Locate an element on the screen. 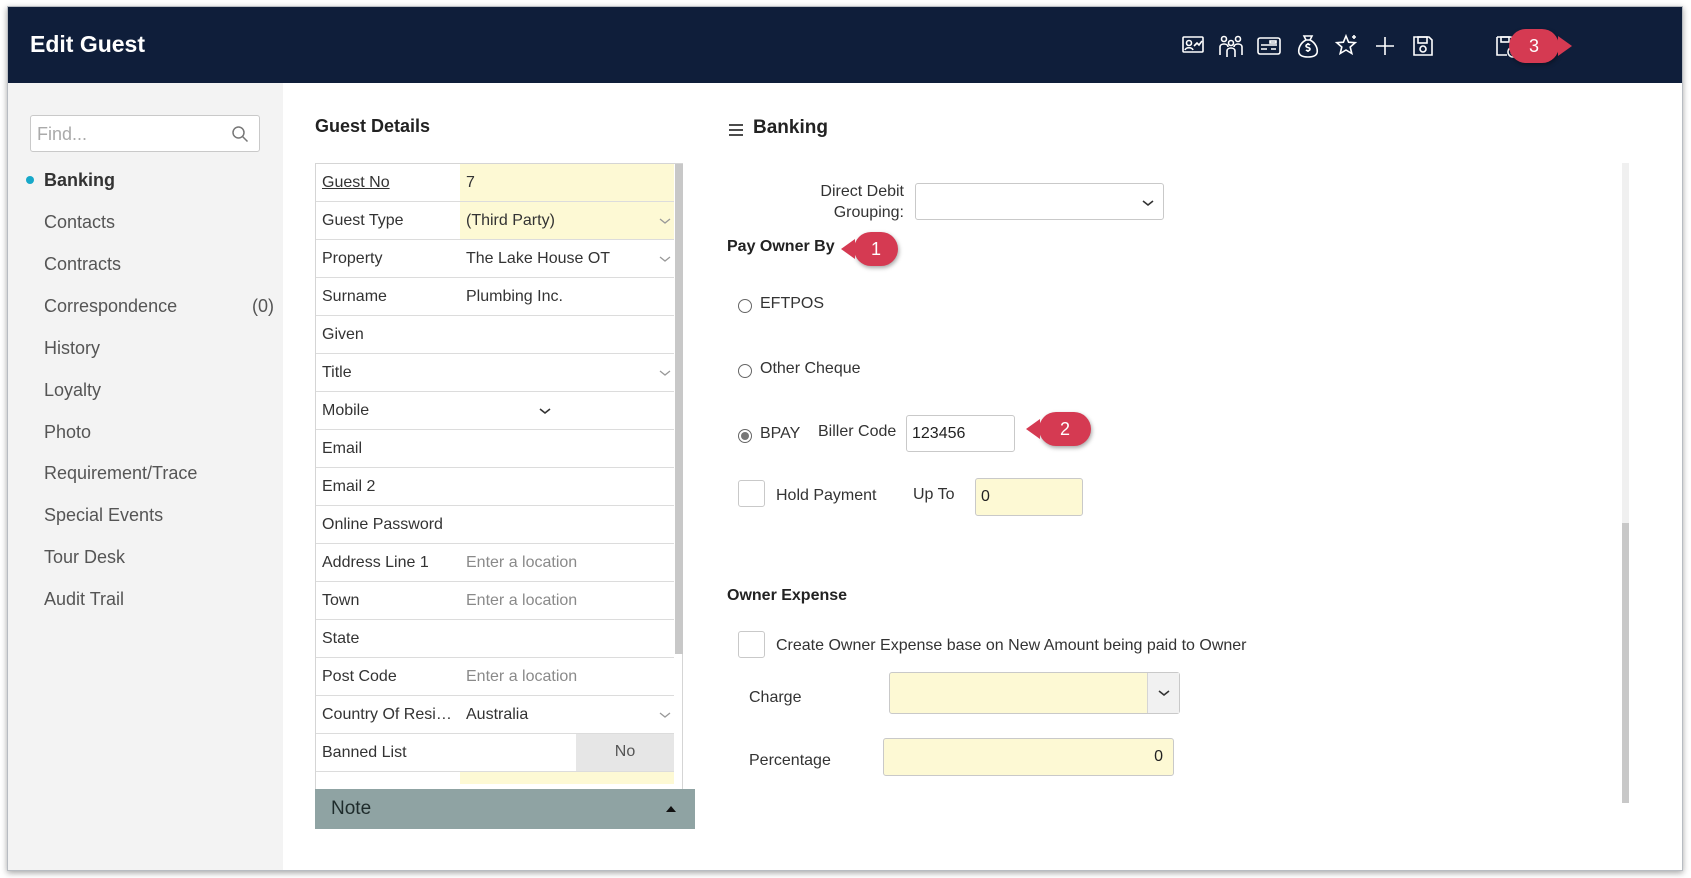 The image size is (1691, 878). create-owner-expense-checkbox is located at coordinates (751, 644).